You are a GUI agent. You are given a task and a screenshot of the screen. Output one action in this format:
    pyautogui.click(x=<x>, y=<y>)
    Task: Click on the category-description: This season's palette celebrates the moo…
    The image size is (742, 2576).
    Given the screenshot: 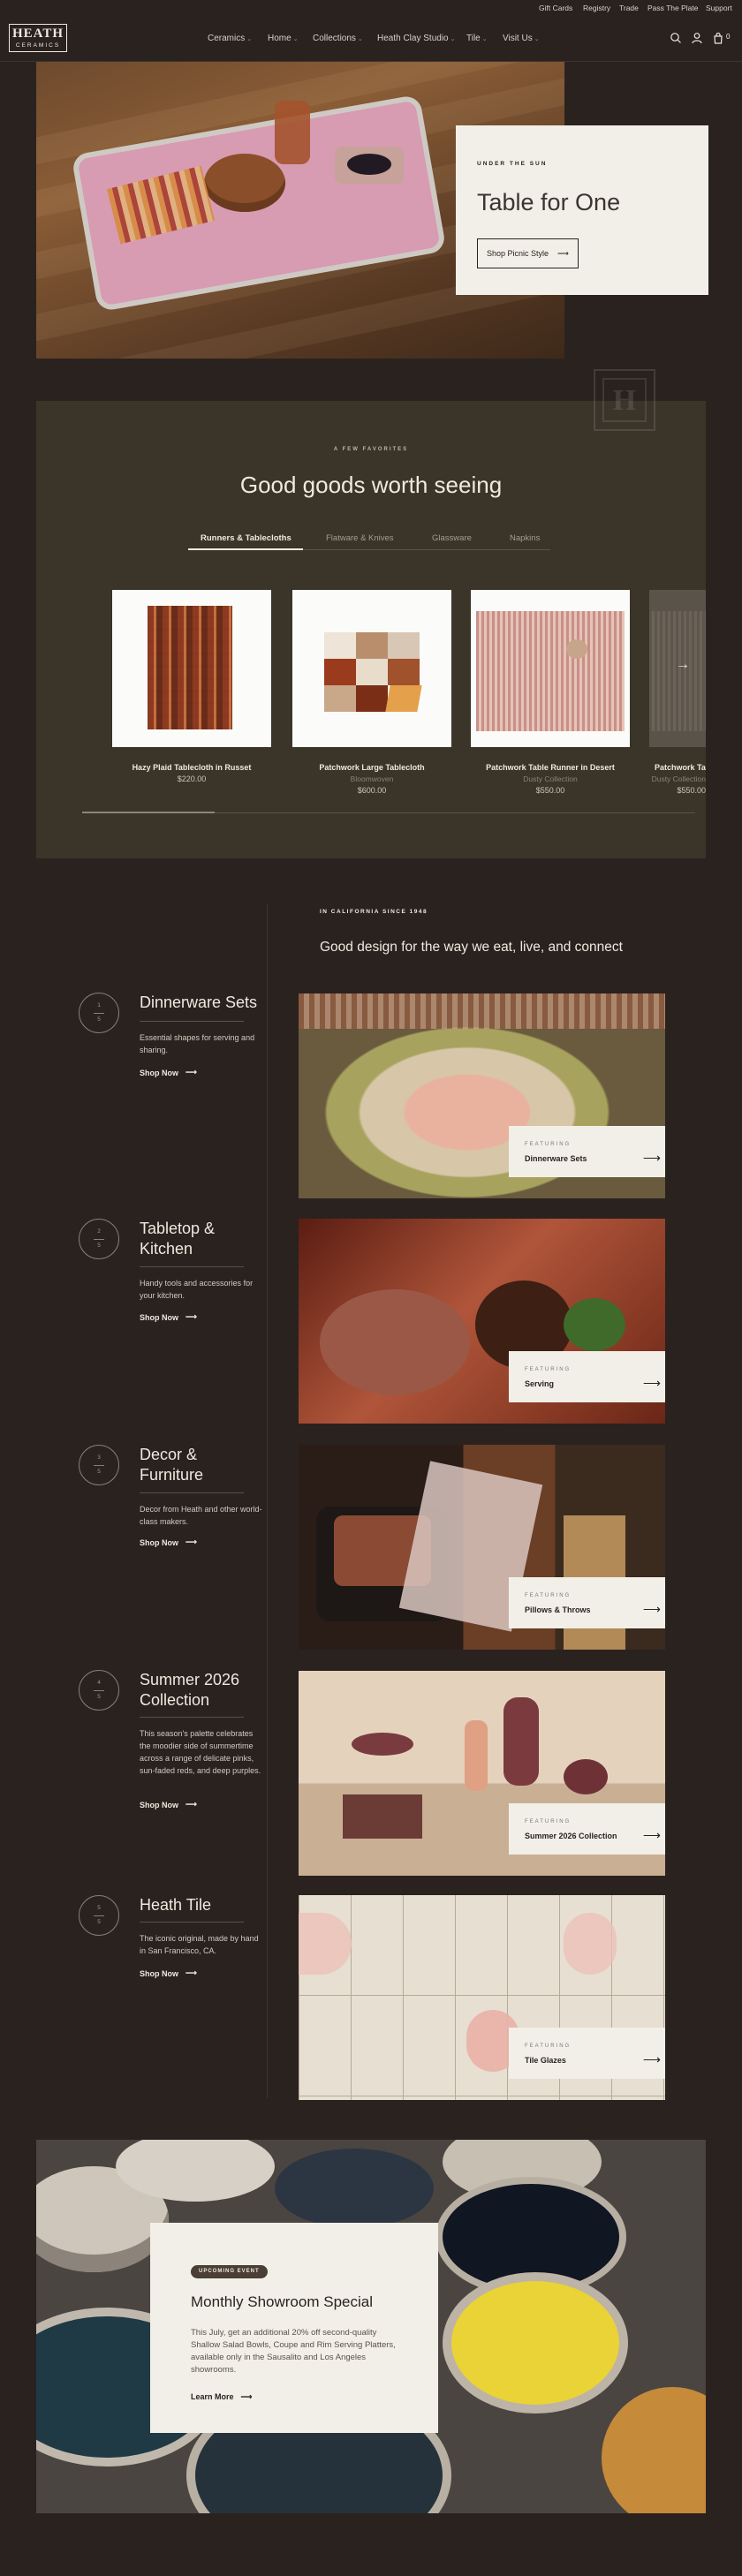 What is the action you would take?
    pyautogui.click(x=200, y=1752)
    